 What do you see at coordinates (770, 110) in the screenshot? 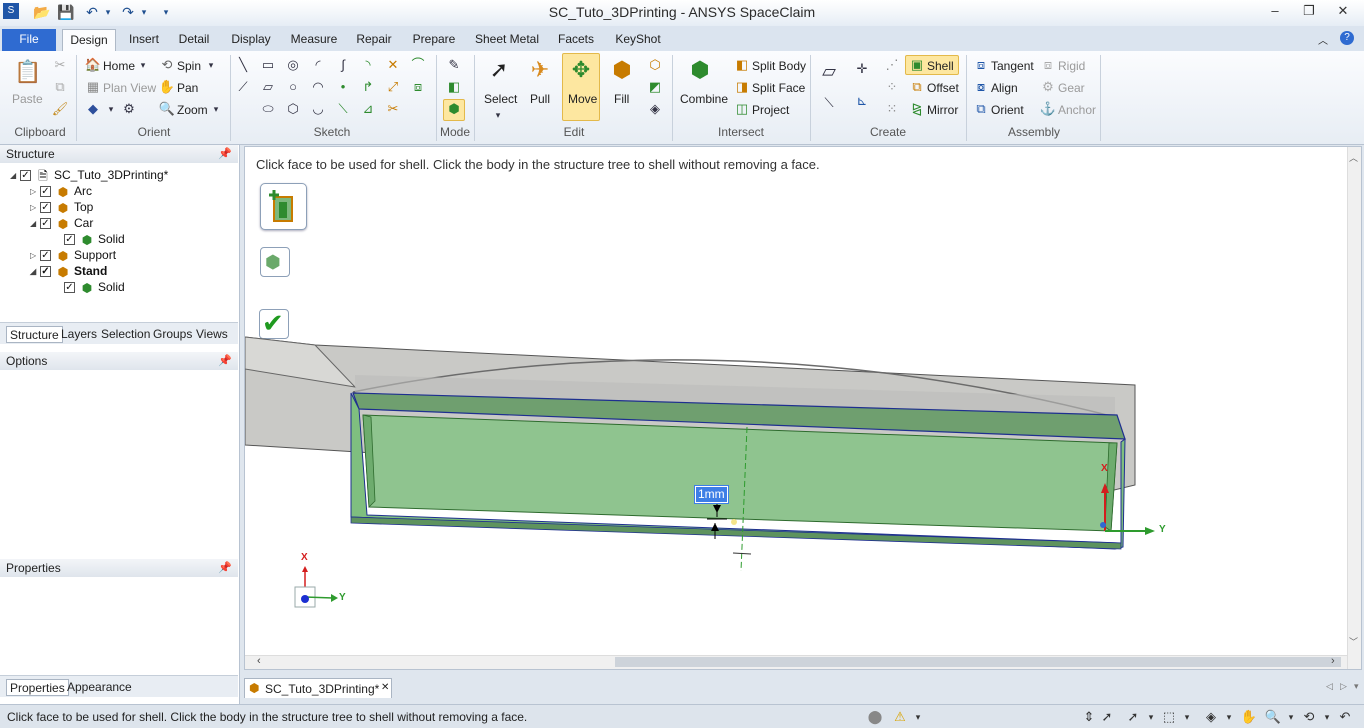
I see `project-button: Project` at bounding box center [770, 110].